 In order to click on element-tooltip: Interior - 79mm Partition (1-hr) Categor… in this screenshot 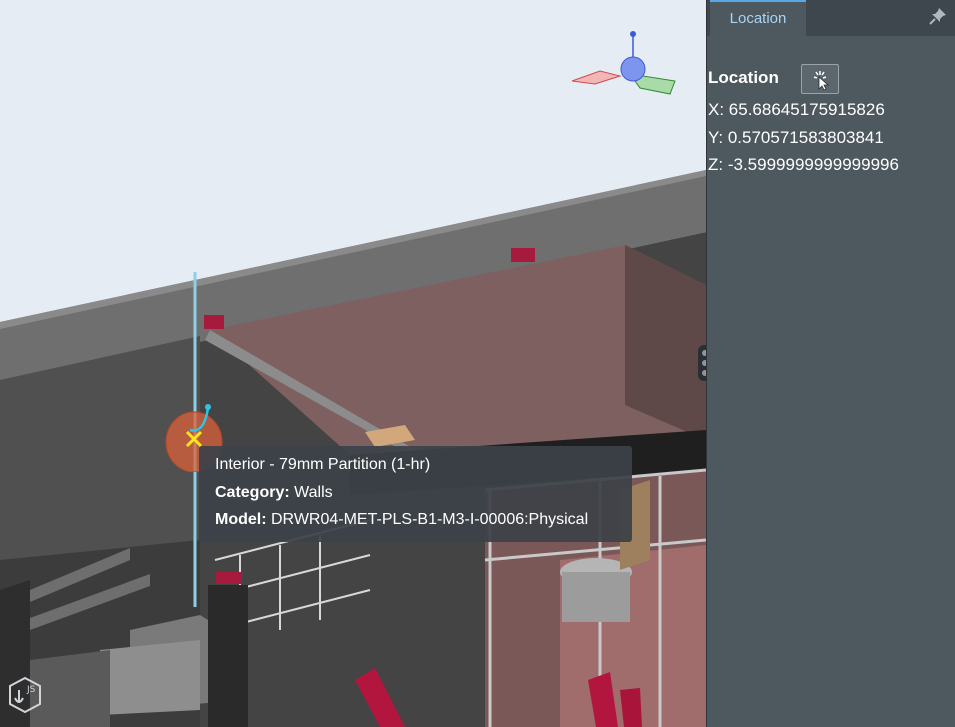, I will do `click(415, 494)`.